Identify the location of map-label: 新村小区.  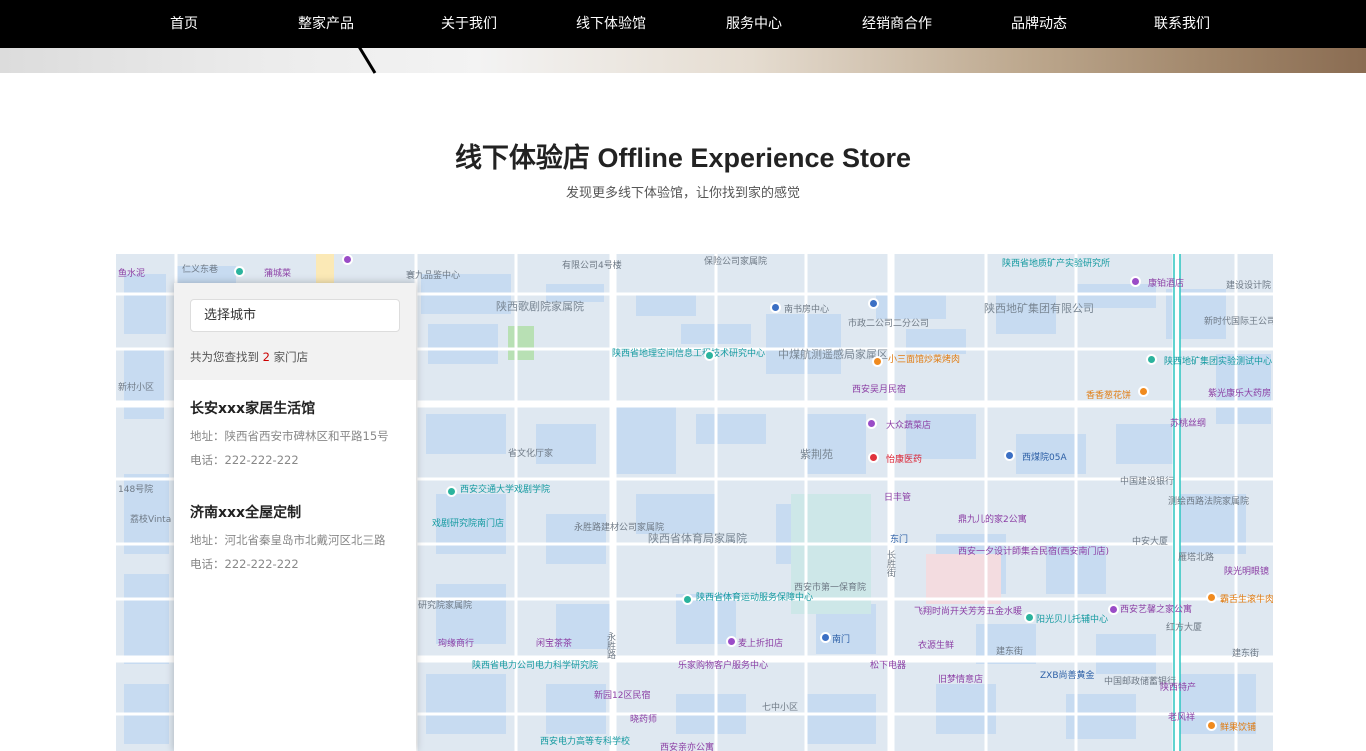
(136, 388).